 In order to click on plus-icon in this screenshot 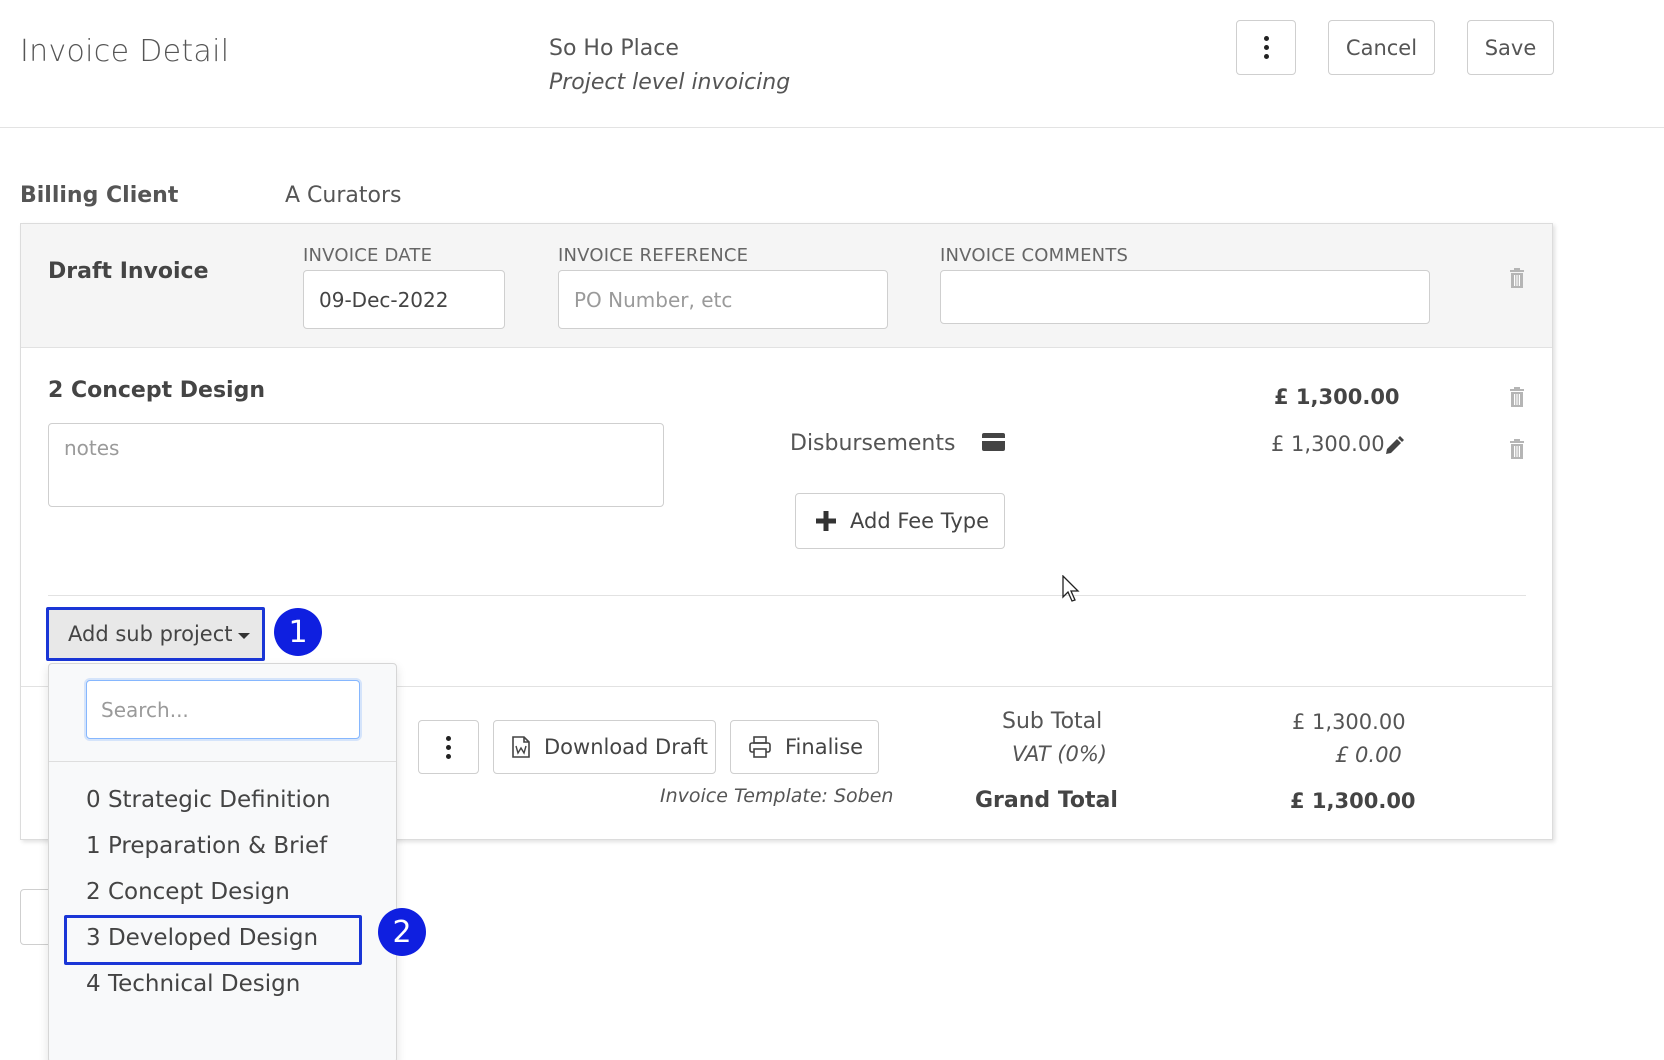, I will do `click(826, 521)`.